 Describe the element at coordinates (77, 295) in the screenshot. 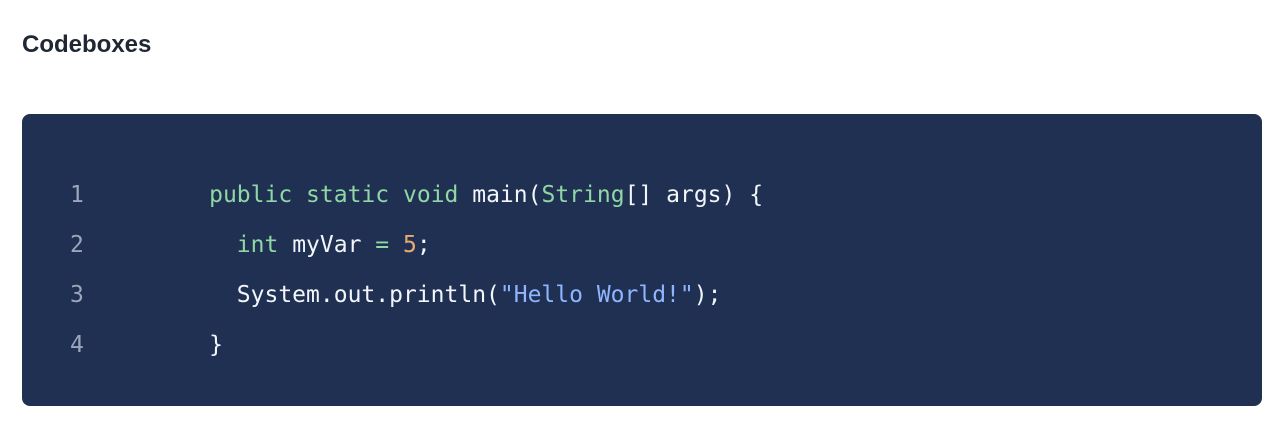

I see `line-number: 3` at that location.